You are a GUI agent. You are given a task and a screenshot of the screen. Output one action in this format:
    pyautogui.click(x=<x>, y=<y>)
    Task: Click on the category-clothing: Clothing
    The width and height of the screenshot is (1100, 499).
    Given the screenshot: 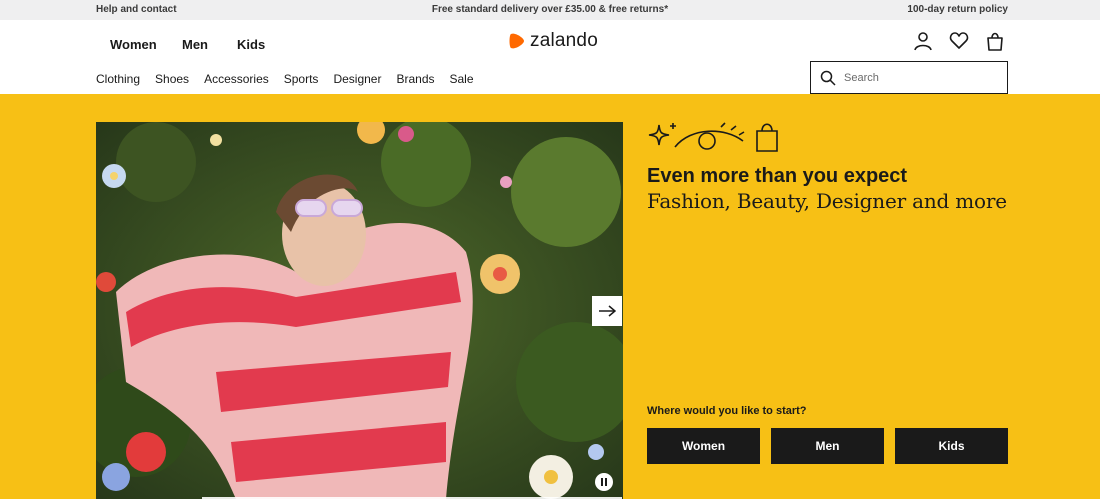 What is the action you would take?
    pyautogui.click(x=118, y=79)
    